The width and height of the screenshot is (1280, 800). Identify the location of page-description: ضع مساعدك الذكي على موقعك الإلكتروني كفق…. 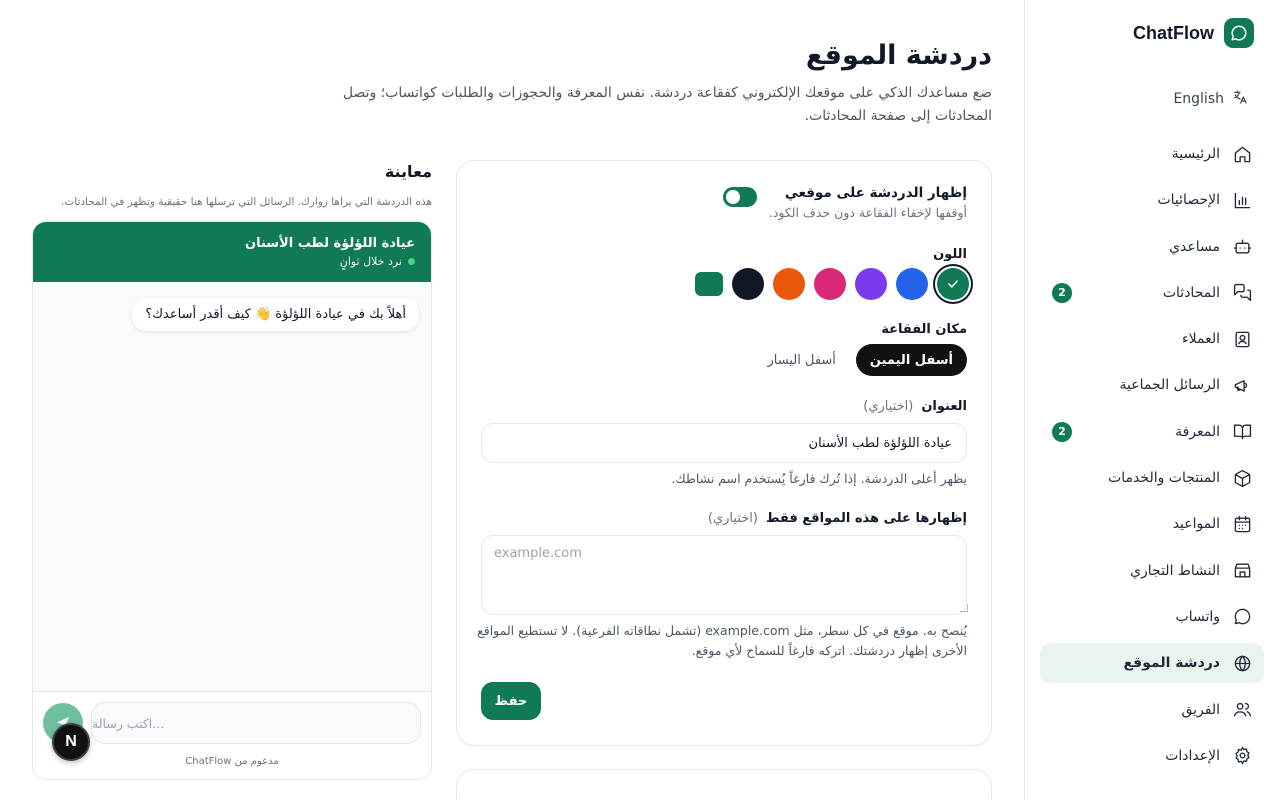
(667, 104).